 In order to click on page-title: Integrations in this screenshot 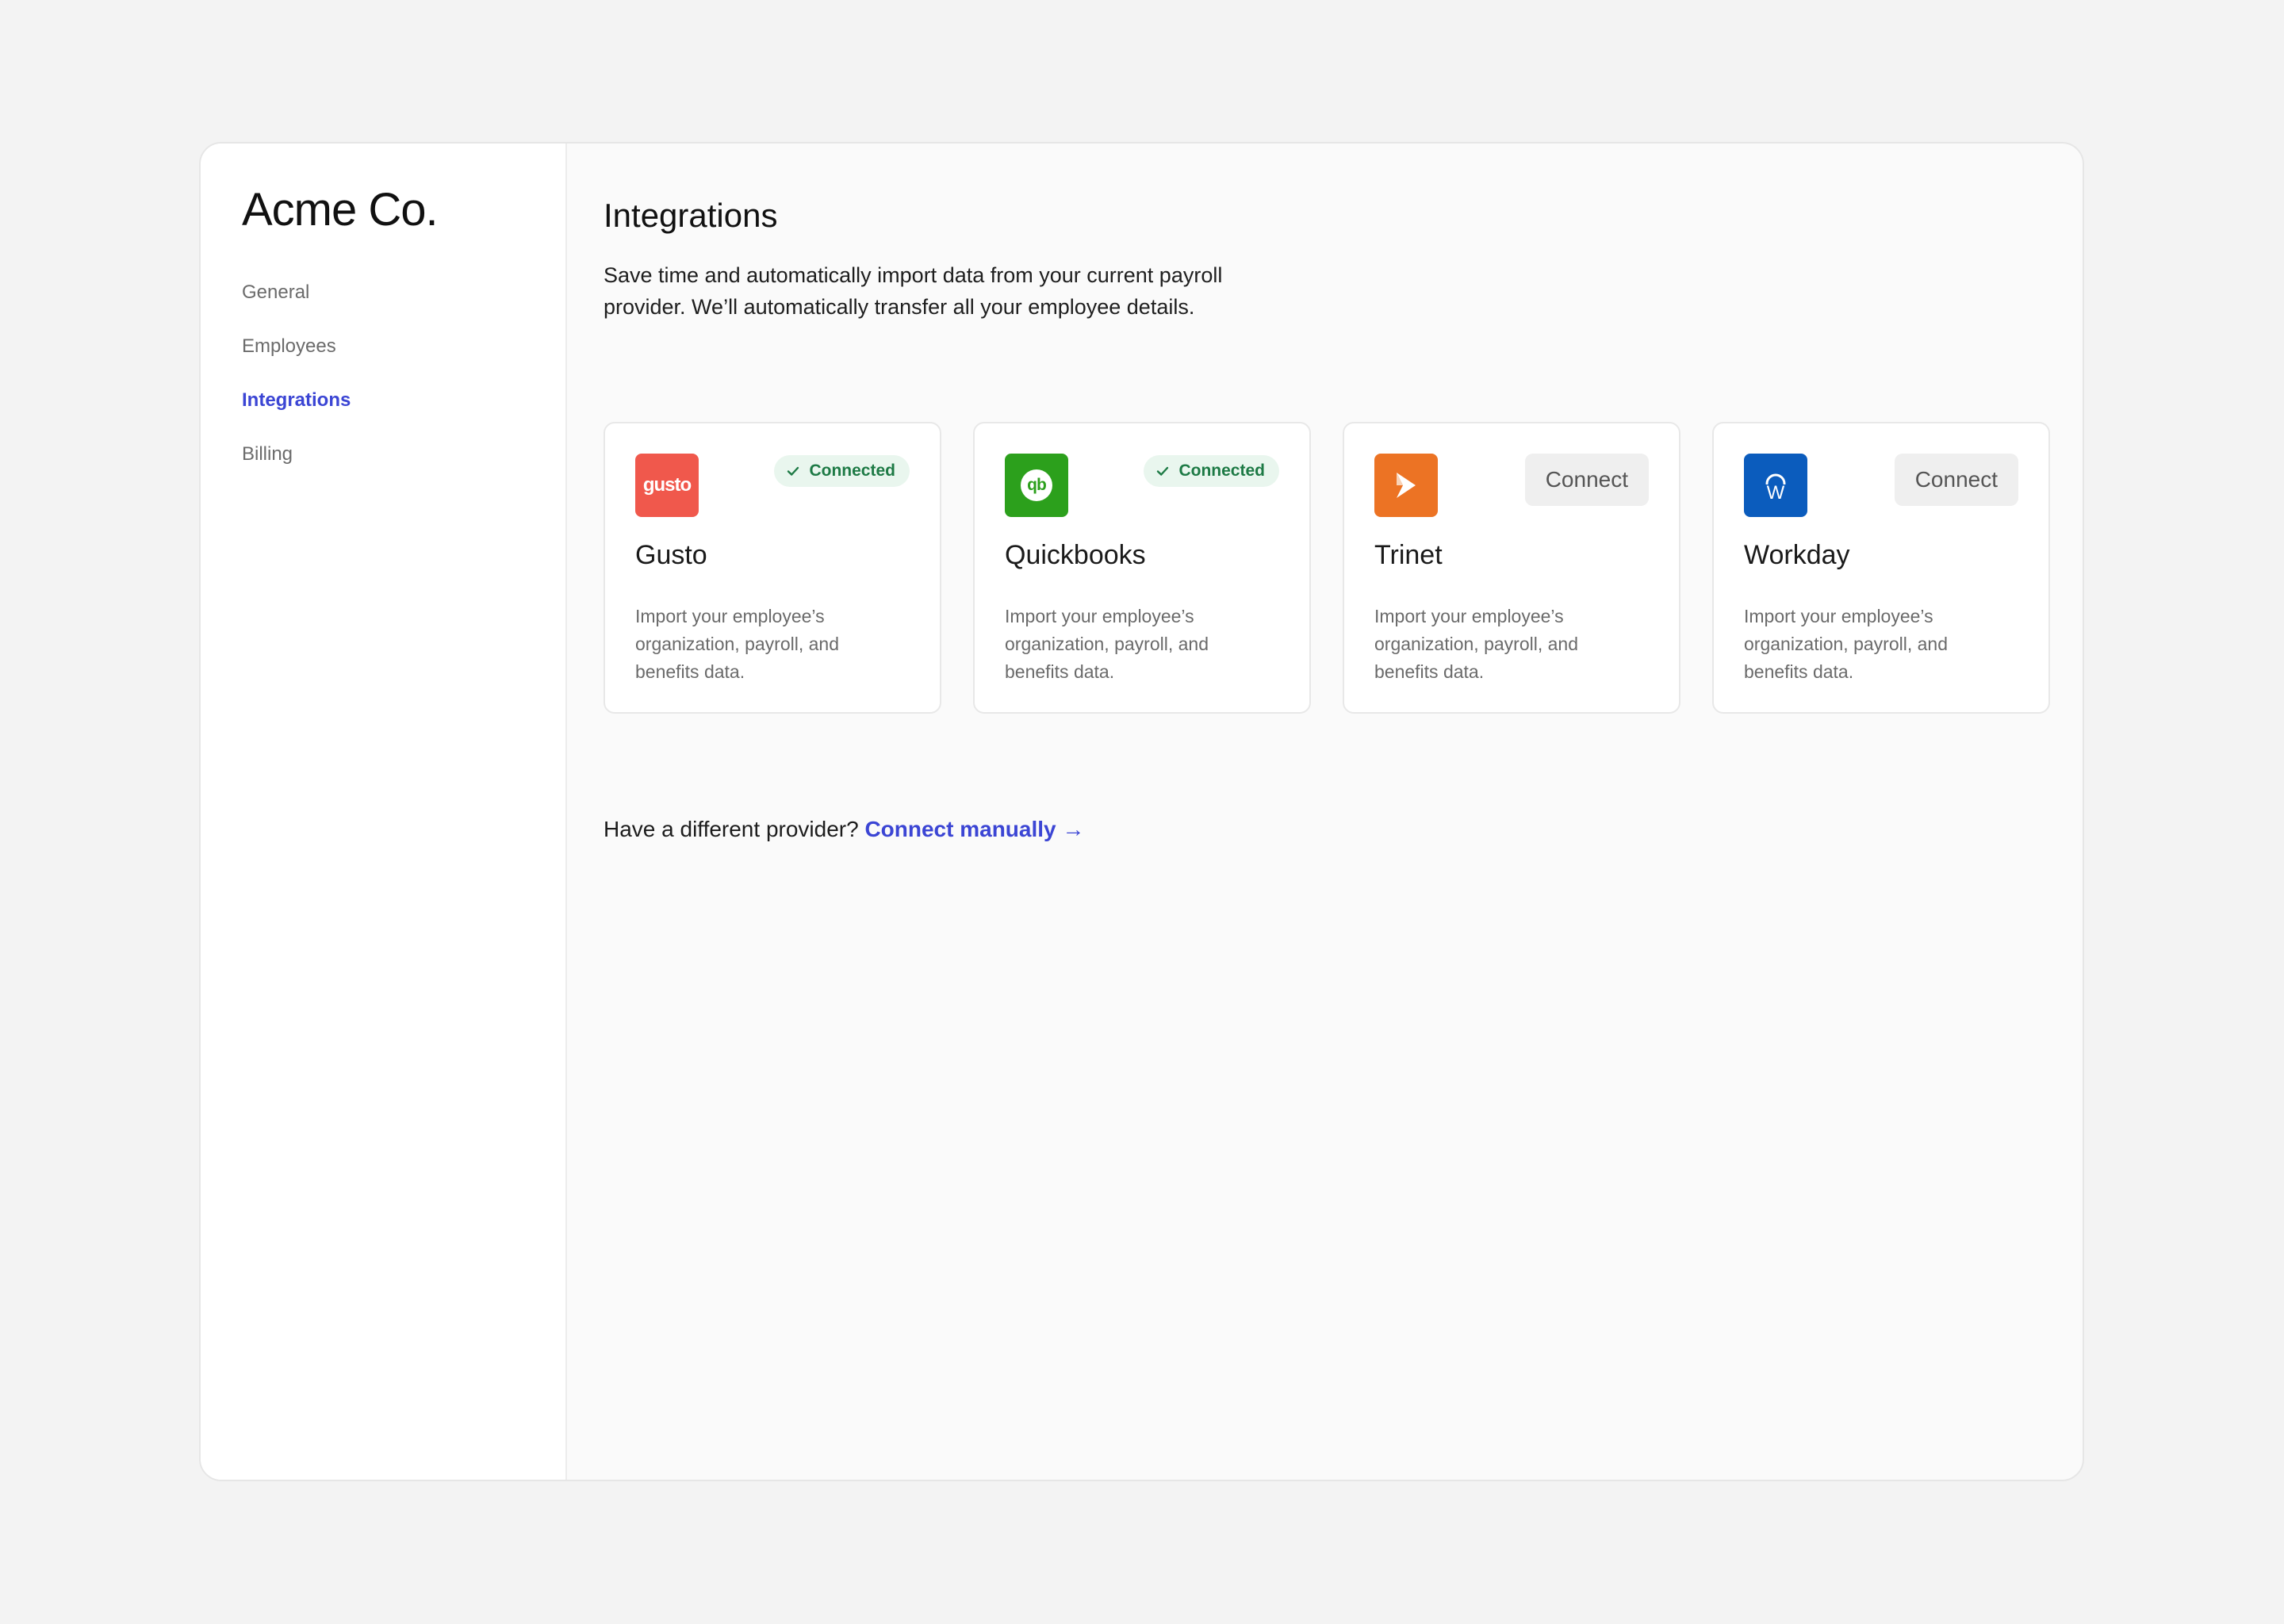, I will do `click(691, 215)`.